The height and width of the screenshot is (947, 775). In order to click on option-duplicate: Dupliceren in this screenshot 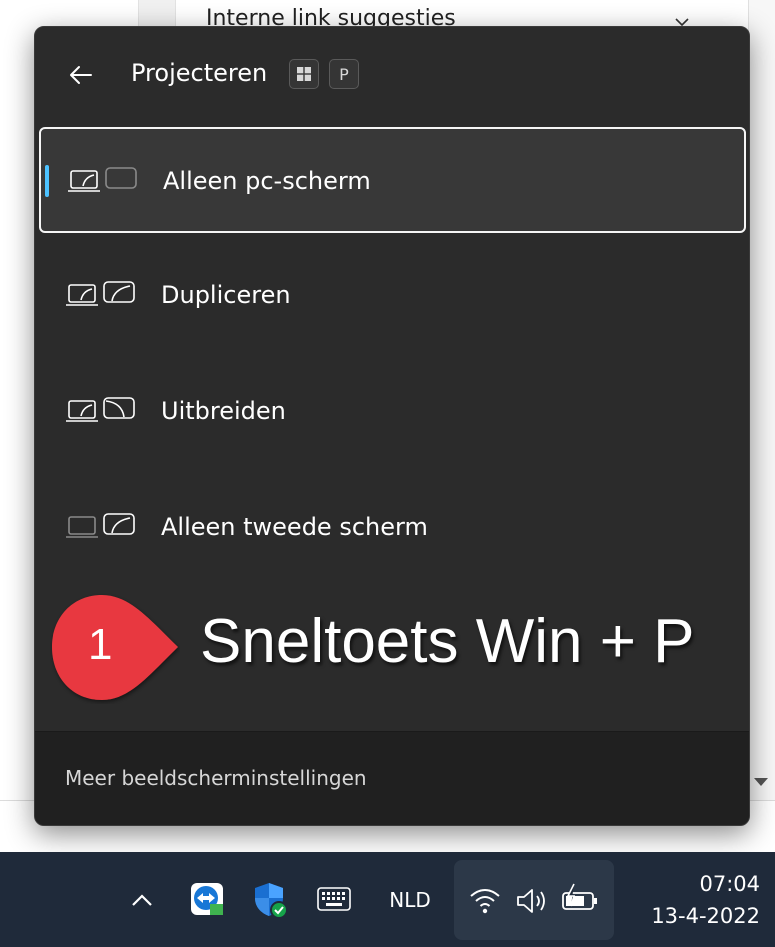, I will do `click(392, 296)`.